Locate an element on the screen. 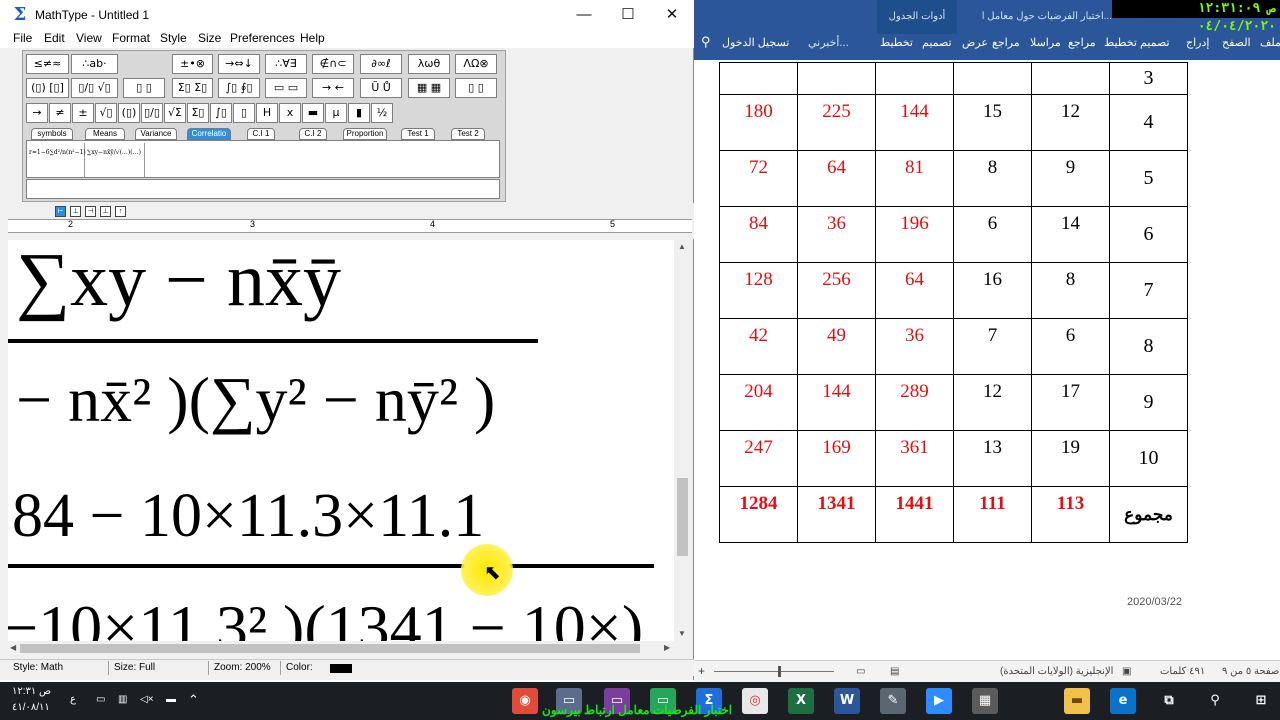 This screenshot has height=720, width=1280. table-cell: 13 is located at coordinates (992, 458).